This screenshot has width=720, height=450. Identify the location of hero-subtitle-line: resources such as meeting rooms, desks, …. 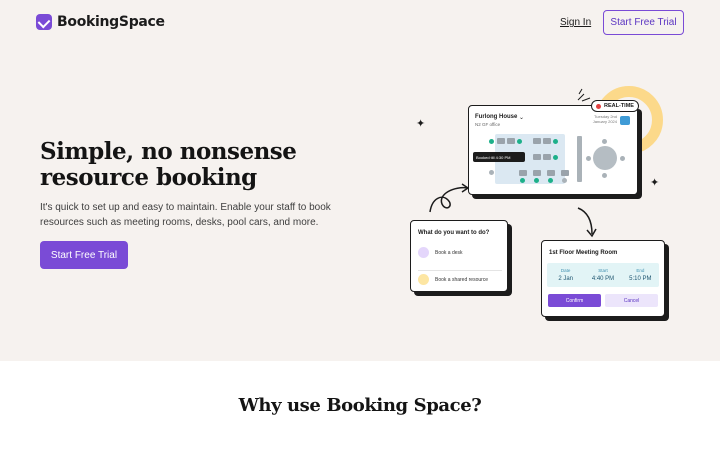
(179, 222).